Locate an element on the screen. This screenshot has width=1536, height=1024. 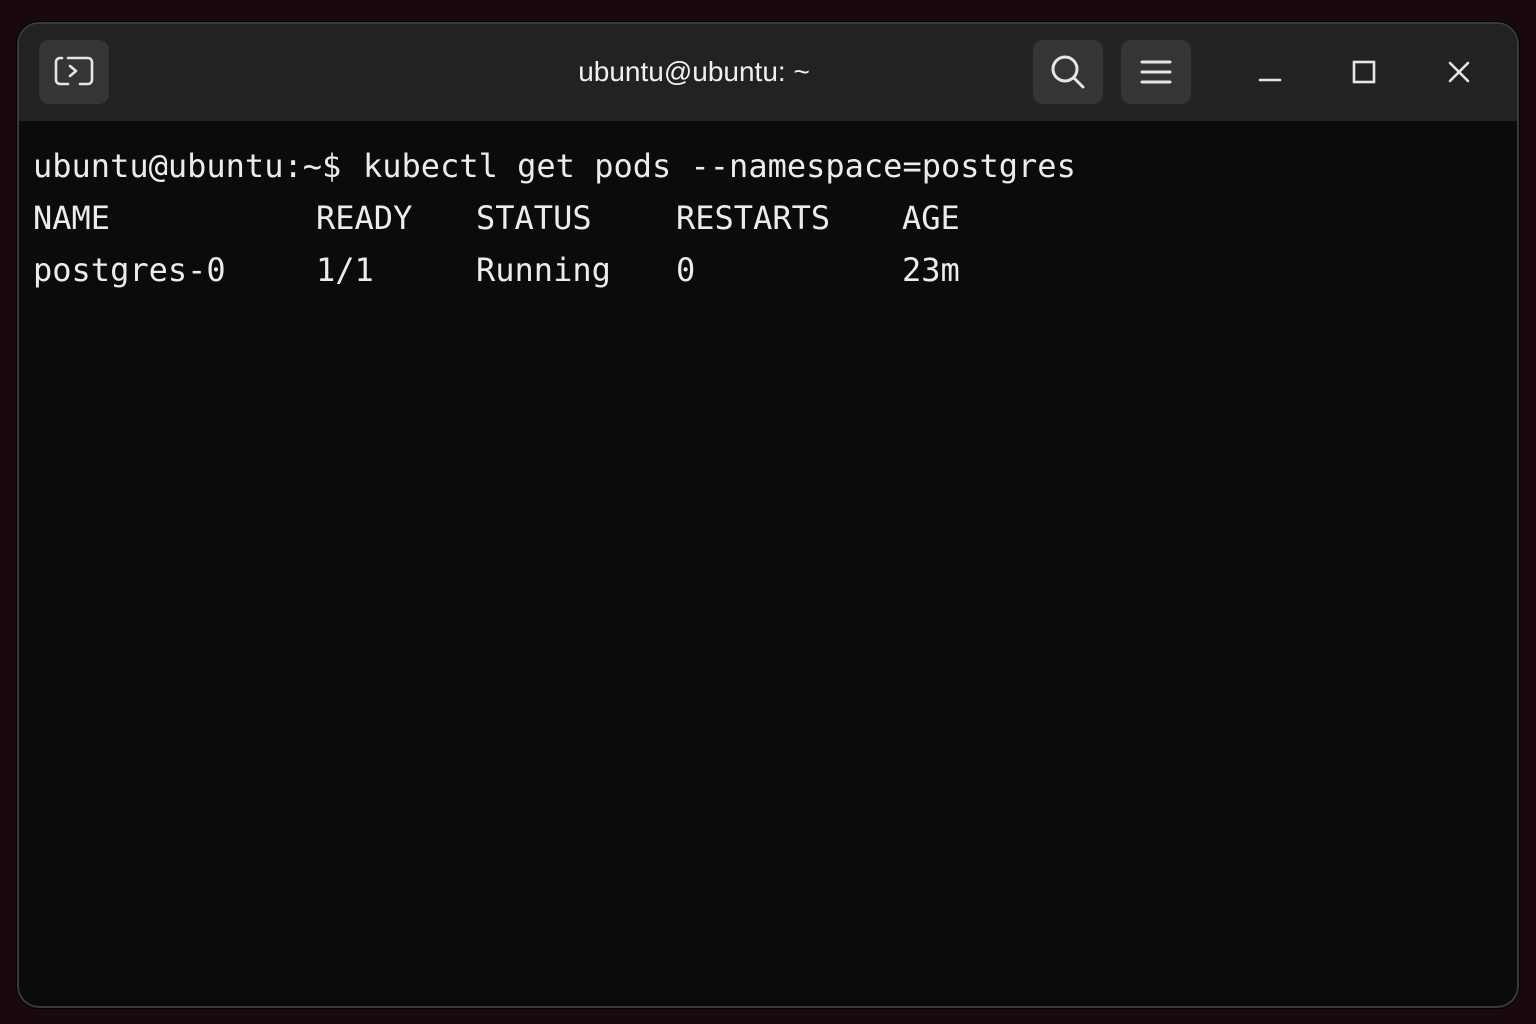
hamburger-menu-icon is located at coordinates (1156, 72).